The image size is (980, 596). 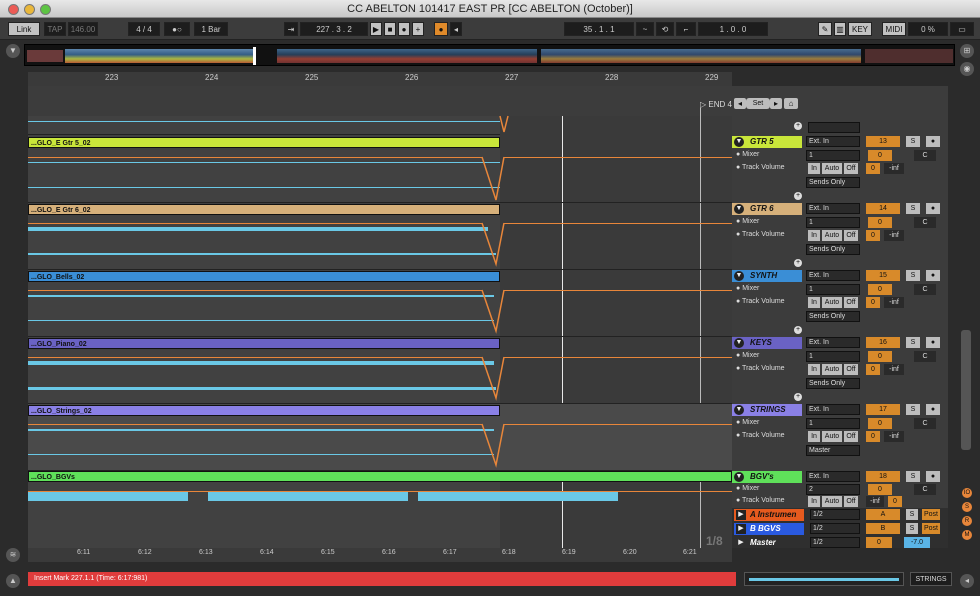 What do you see at coordinates (883, 275) in the screenshot?
I see `track-activator: 15` at bounding box center [883, 275].